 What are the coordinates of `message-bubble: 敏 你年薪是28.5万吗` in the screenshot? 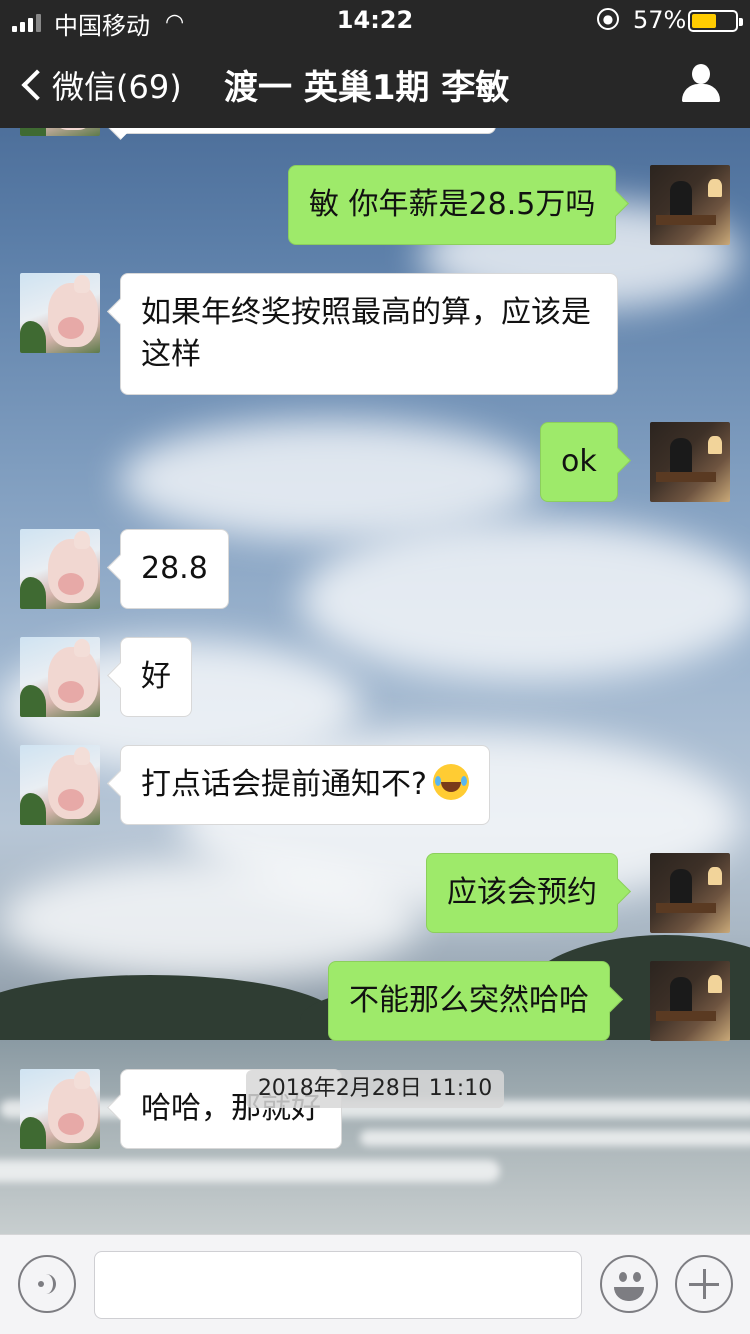 It's located at (452, 205).